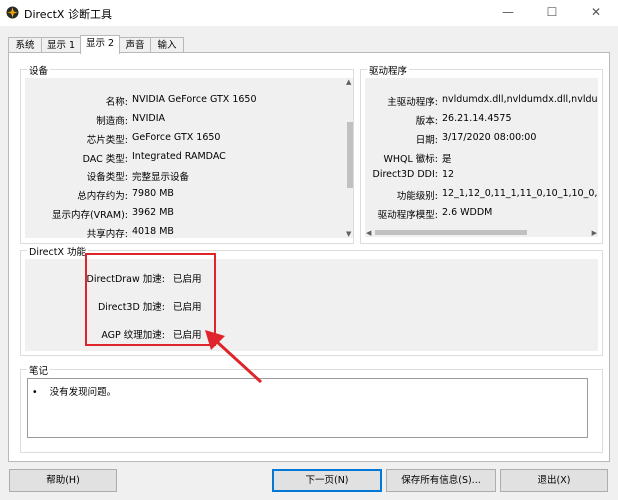  What do you see at coordinates (368, 233) in the screenshot?
I see `scroll-left-arrow-icon: ◀` at bounding box center [368, 233].